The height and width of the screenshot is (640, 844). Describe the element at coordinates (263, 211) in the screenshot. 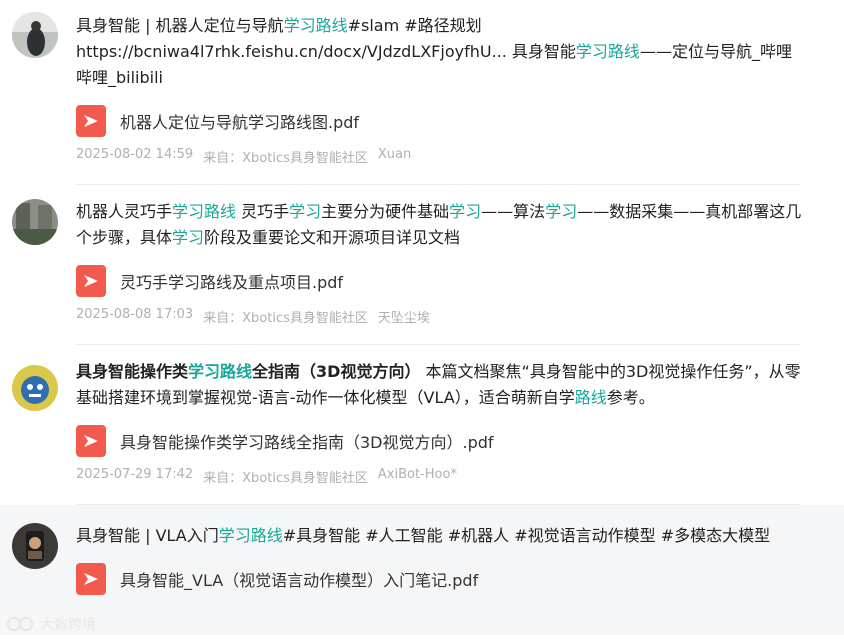

I see `text-segment: 灵巧手` at that location.